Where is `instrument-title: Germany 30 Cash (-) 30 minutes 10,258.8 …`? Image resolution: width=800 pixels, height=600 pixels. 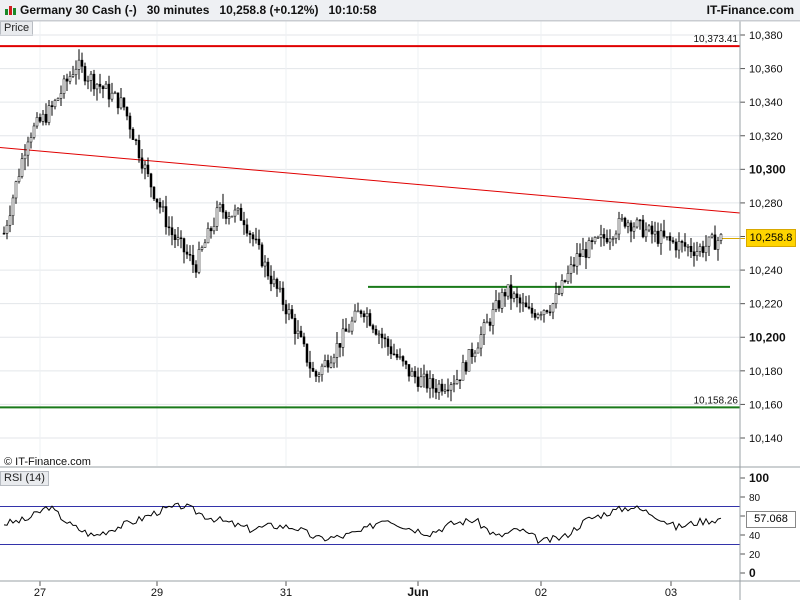 instrument-title: Germany 30 Cash (-) 30 minutes 10,258.8 … is located at coordinates (198, 10).